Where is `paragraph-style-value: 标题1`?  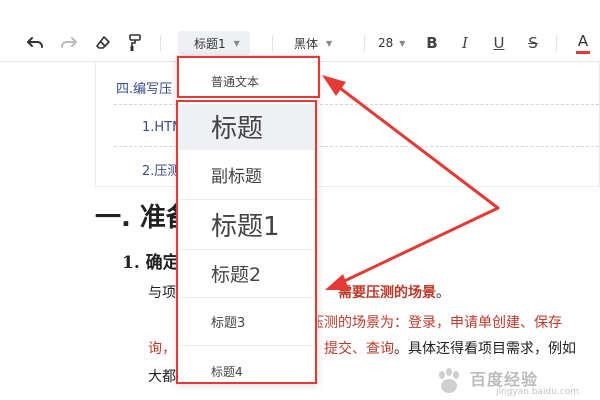 paragraph-style-value: 标题1 is located at coordinates (210, 43).